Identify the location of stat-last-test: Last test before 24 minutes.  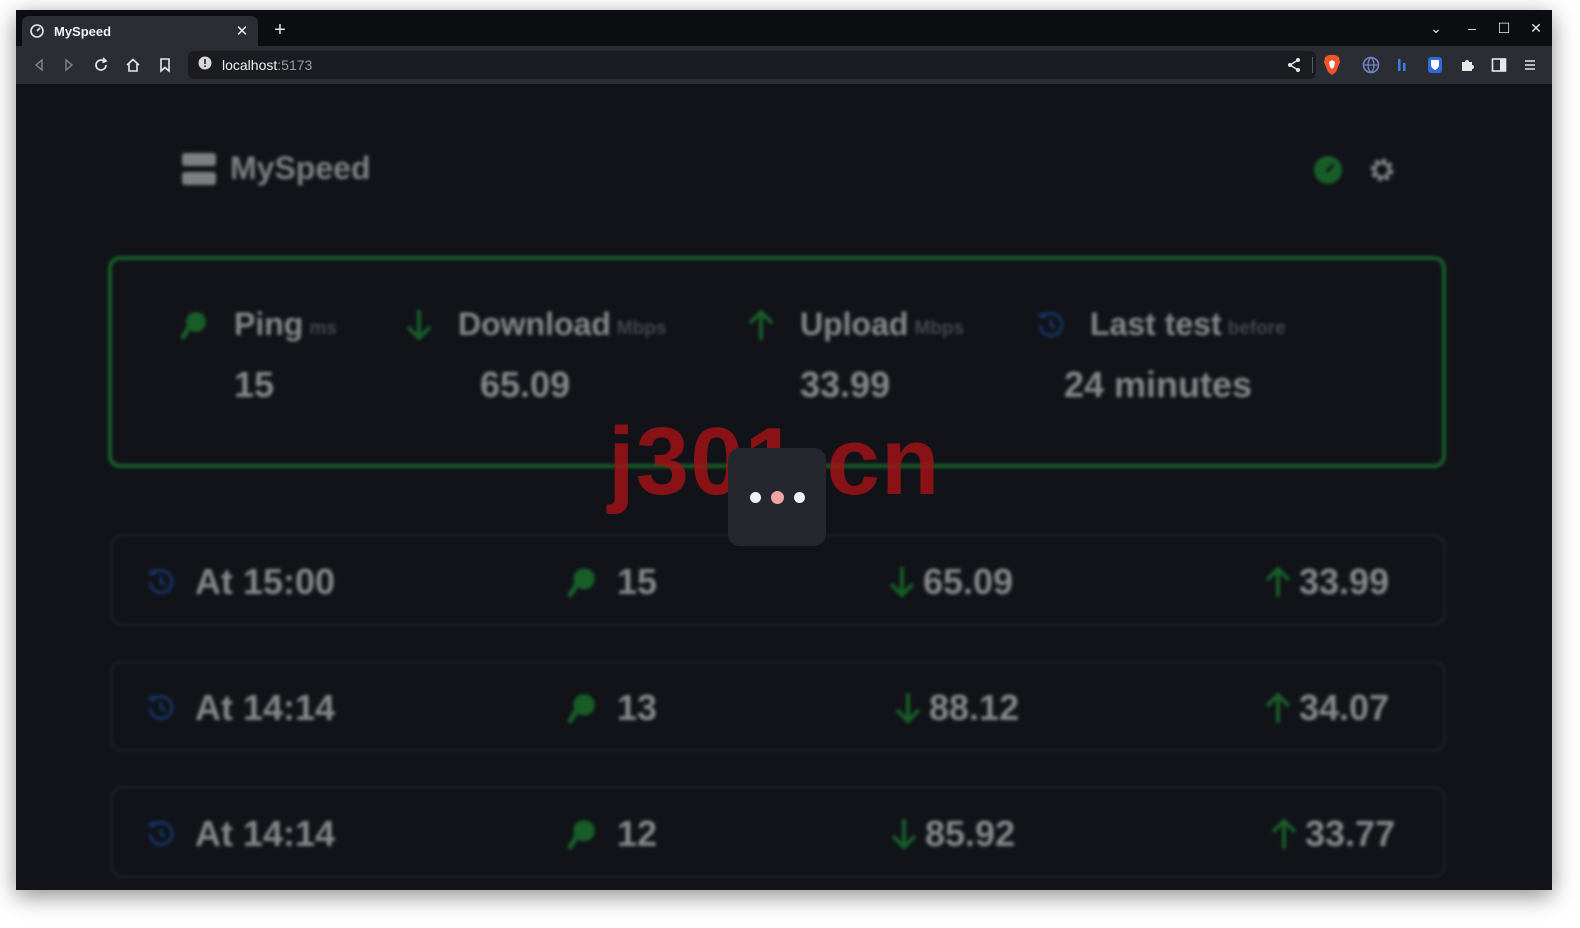
(1160, 355).